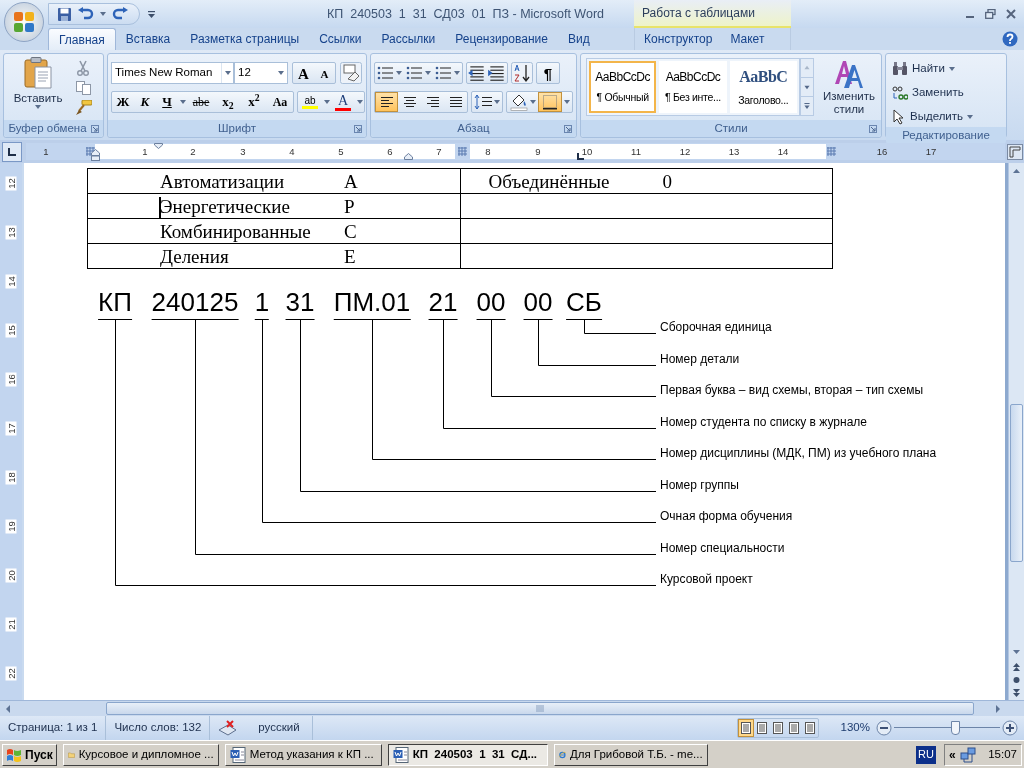  I want to click on ribbon-tab: Макет, so click(747, 39).